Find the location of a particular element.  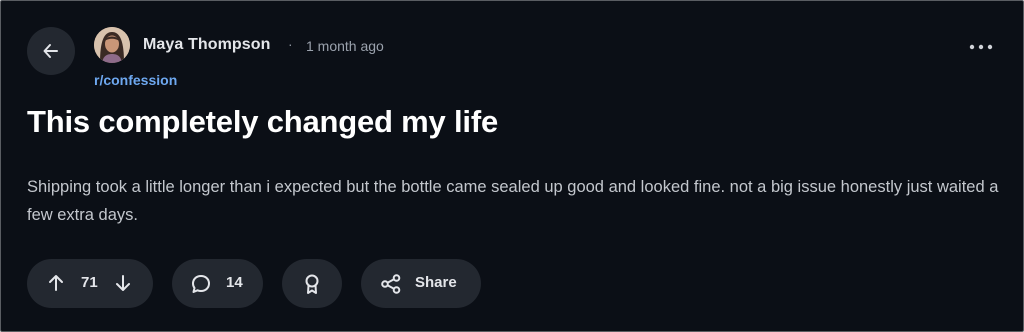

avatar is located at coordinates (112, 45).